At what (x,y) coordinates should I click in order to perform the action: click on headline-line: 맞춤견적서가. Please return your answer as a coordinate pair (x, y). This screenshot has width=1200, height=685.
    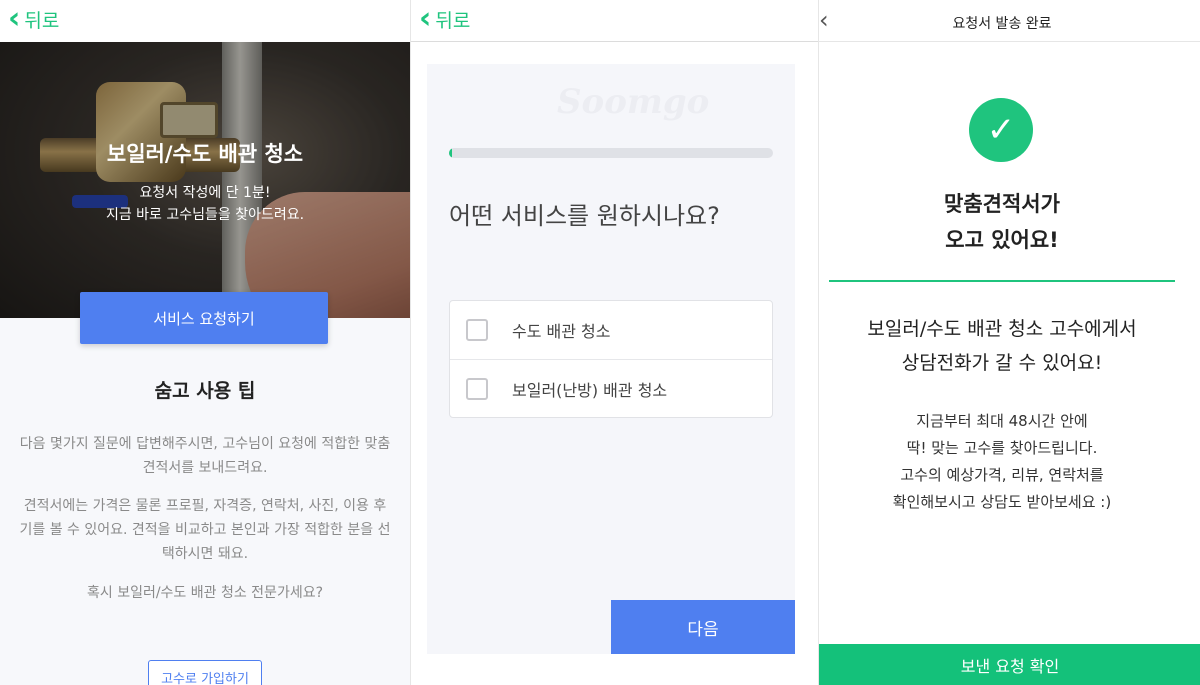
    Looking at the image, I should click on (1002, 204).